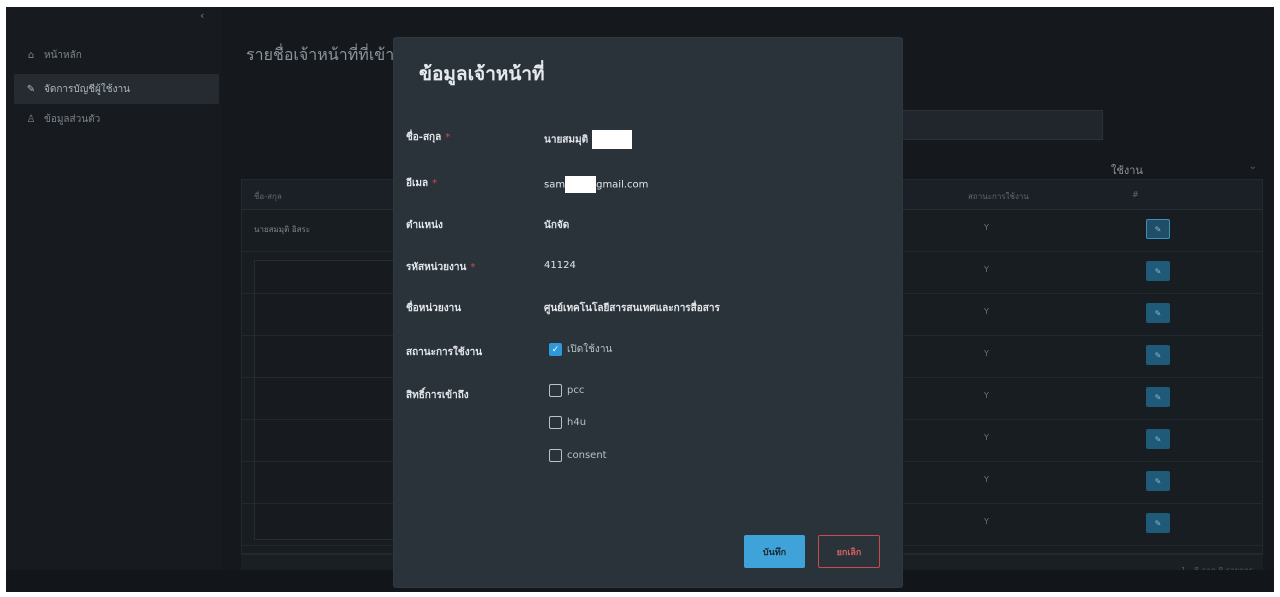 The image size is (1280, 597). What do you see at coordinates (587, 455) in the screenshot?
I see `access-option-label: consent` at bounding box center [587, 455].